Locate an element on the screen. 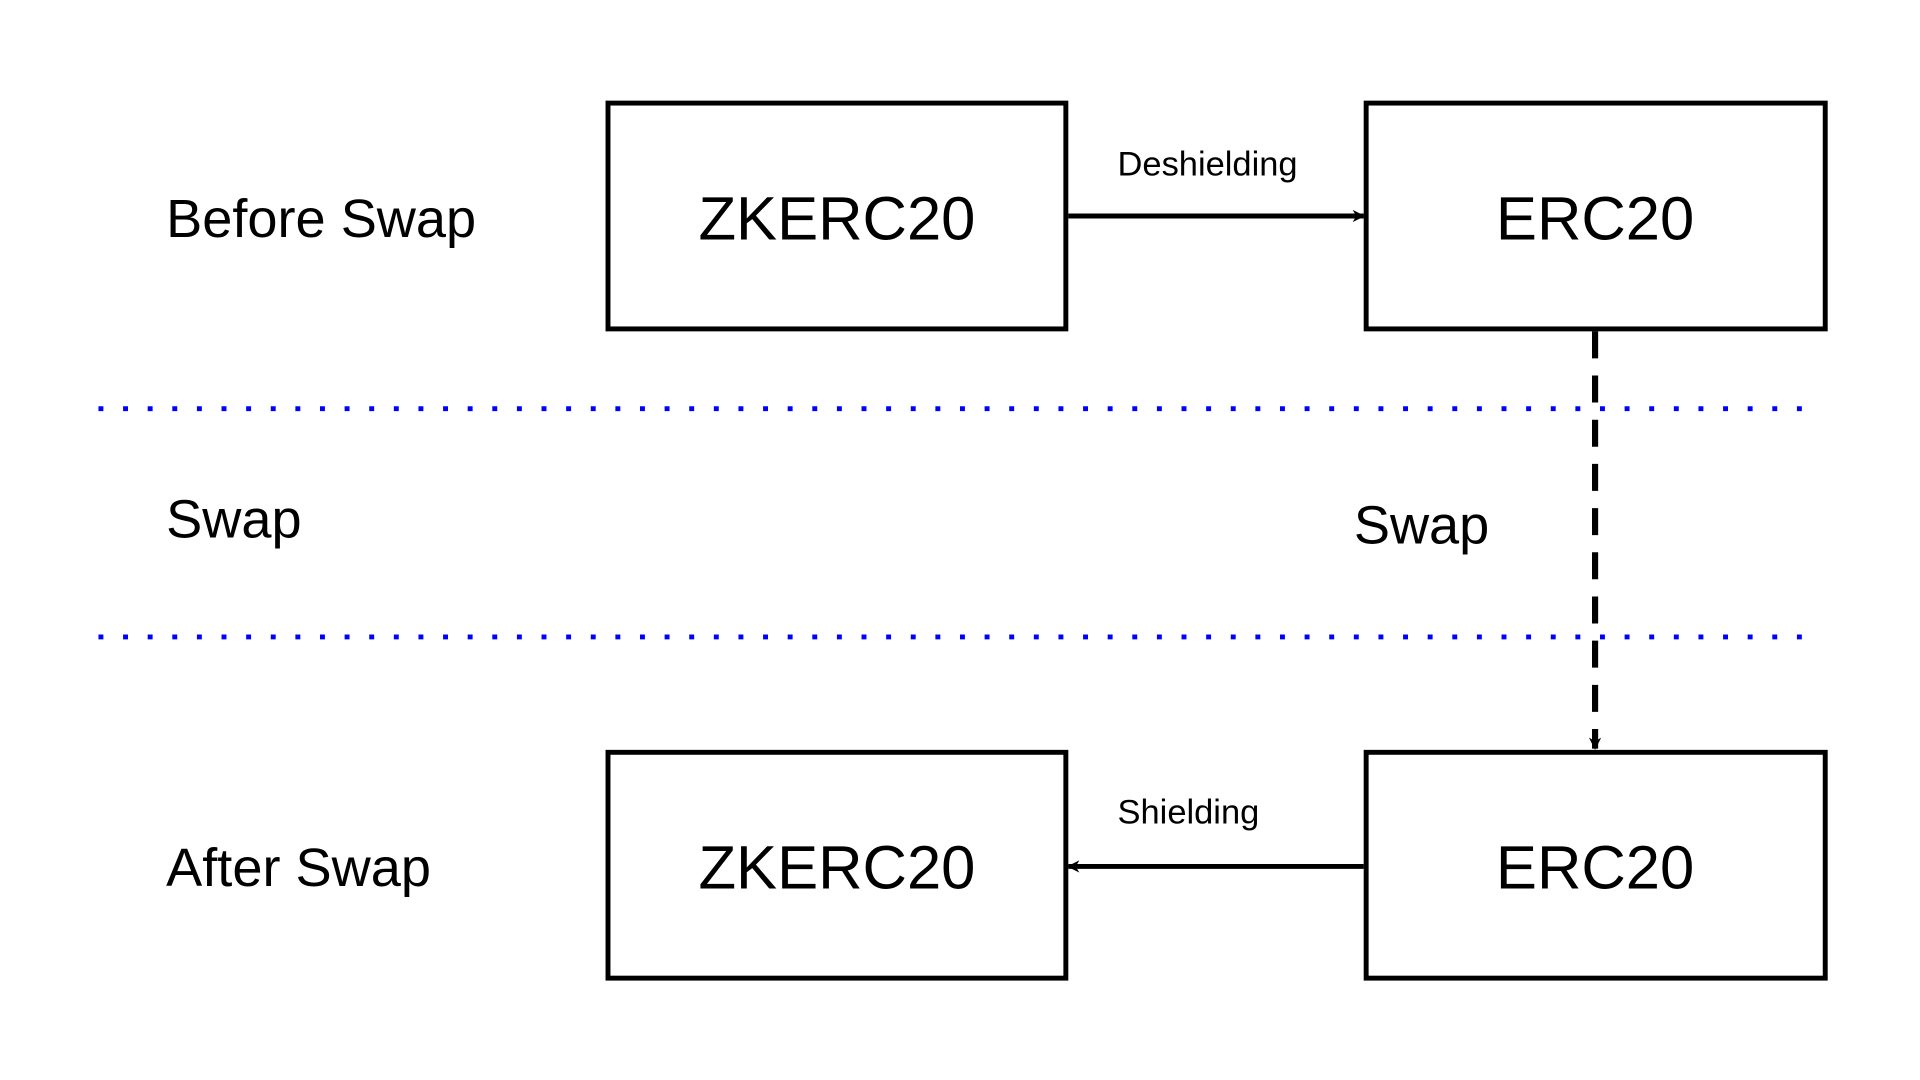 The image size is (1920, 1080). box-after-zkerc20: ZKERC20 is located at coordinates (837, 865).